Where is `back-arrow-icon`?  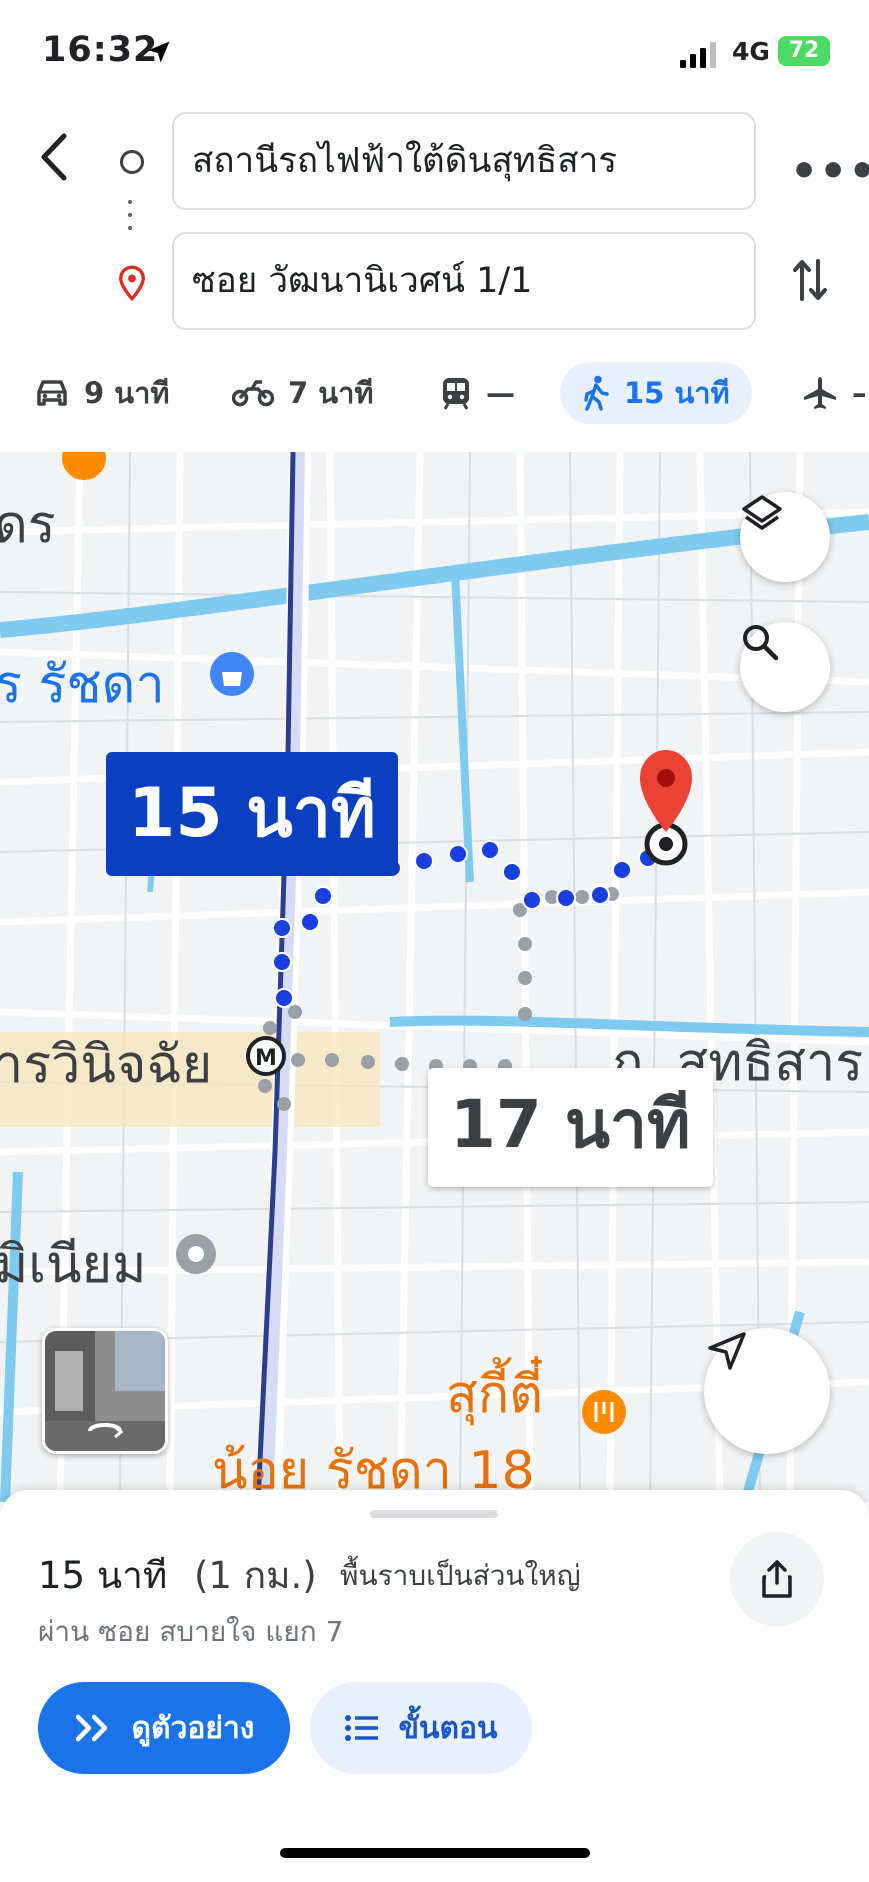
back-arrow-icon is located at coordinates (56, 157).